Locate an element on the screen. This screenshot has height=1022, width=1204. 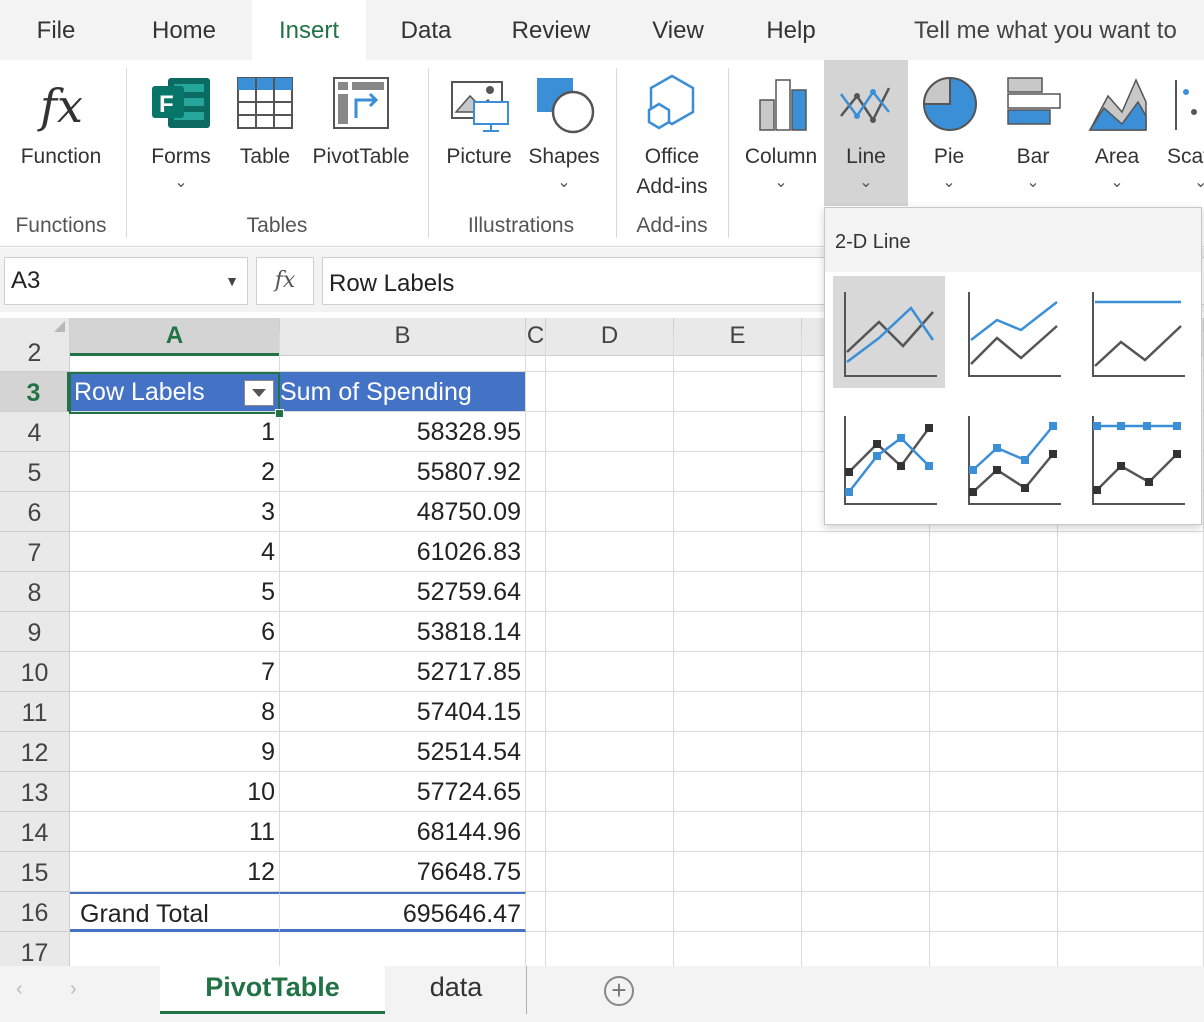
table-button: Table is located at coordinates (265, 130).